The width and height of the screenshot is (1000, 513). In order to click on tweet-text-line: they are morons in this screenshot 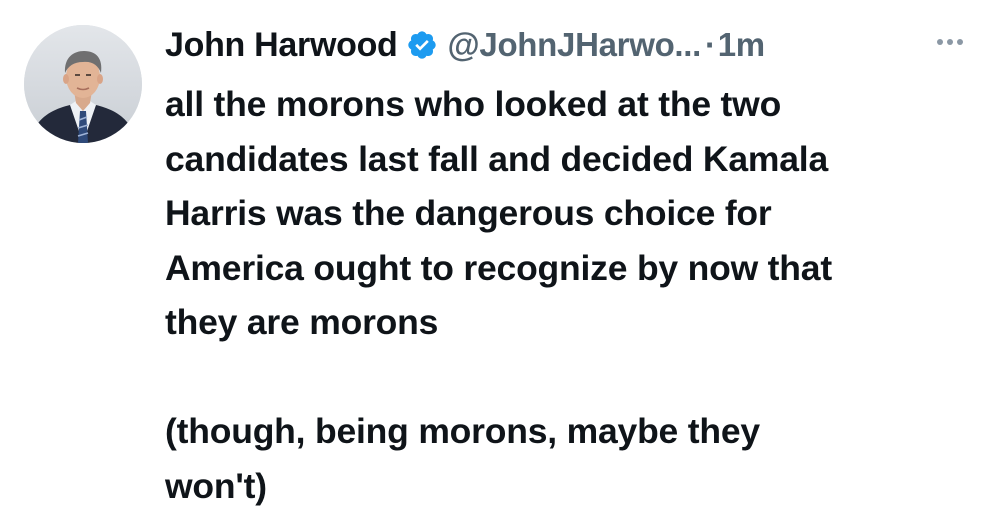, I will do `click(565, 322)`.